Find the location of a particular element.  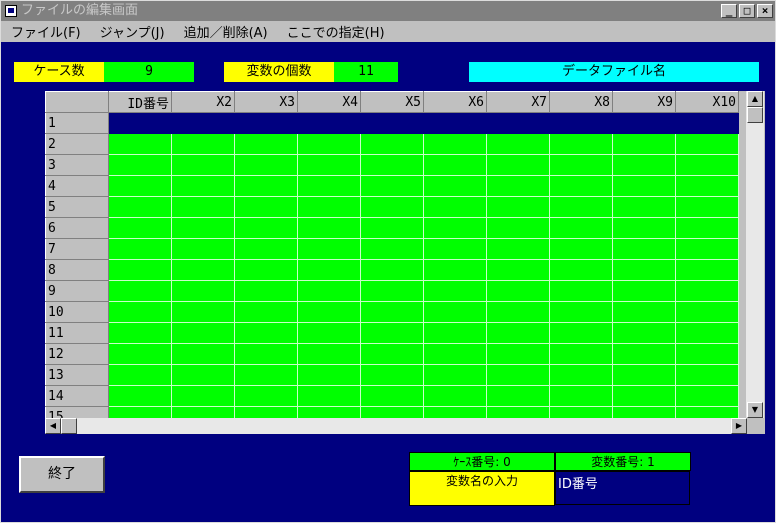

menu-settings: ここでの指定(H) is located at coordinates (335, 31).